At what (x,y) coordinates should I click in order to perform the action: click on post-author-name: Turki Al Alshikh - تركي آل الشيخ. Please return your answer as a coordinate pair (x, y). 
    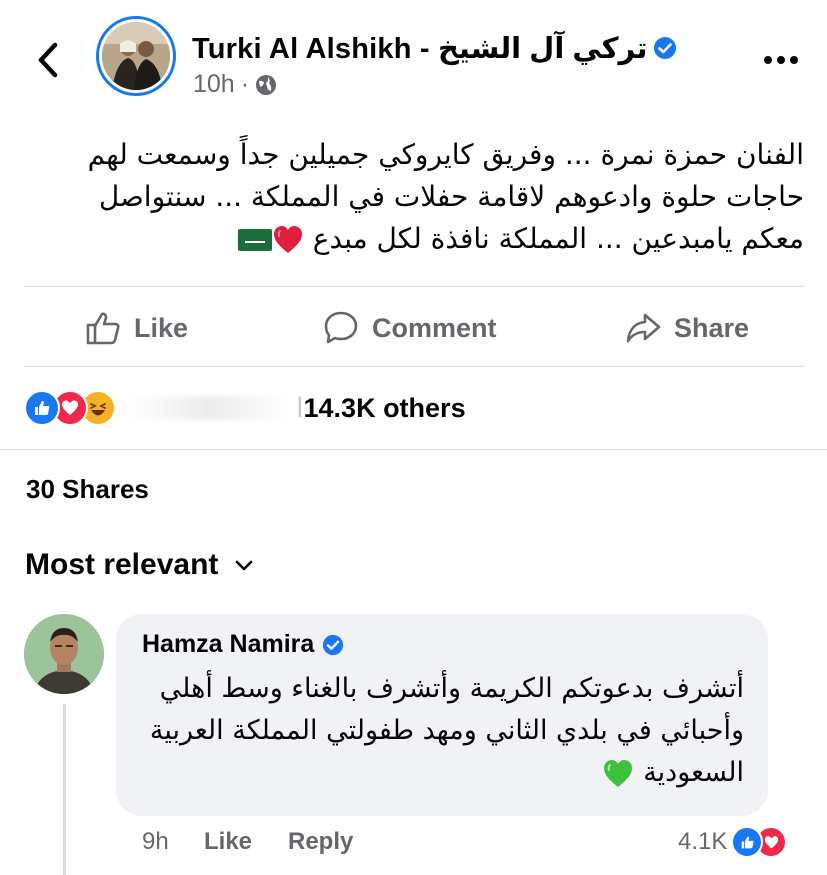
    Looking at the image, I should click on (419, 48).